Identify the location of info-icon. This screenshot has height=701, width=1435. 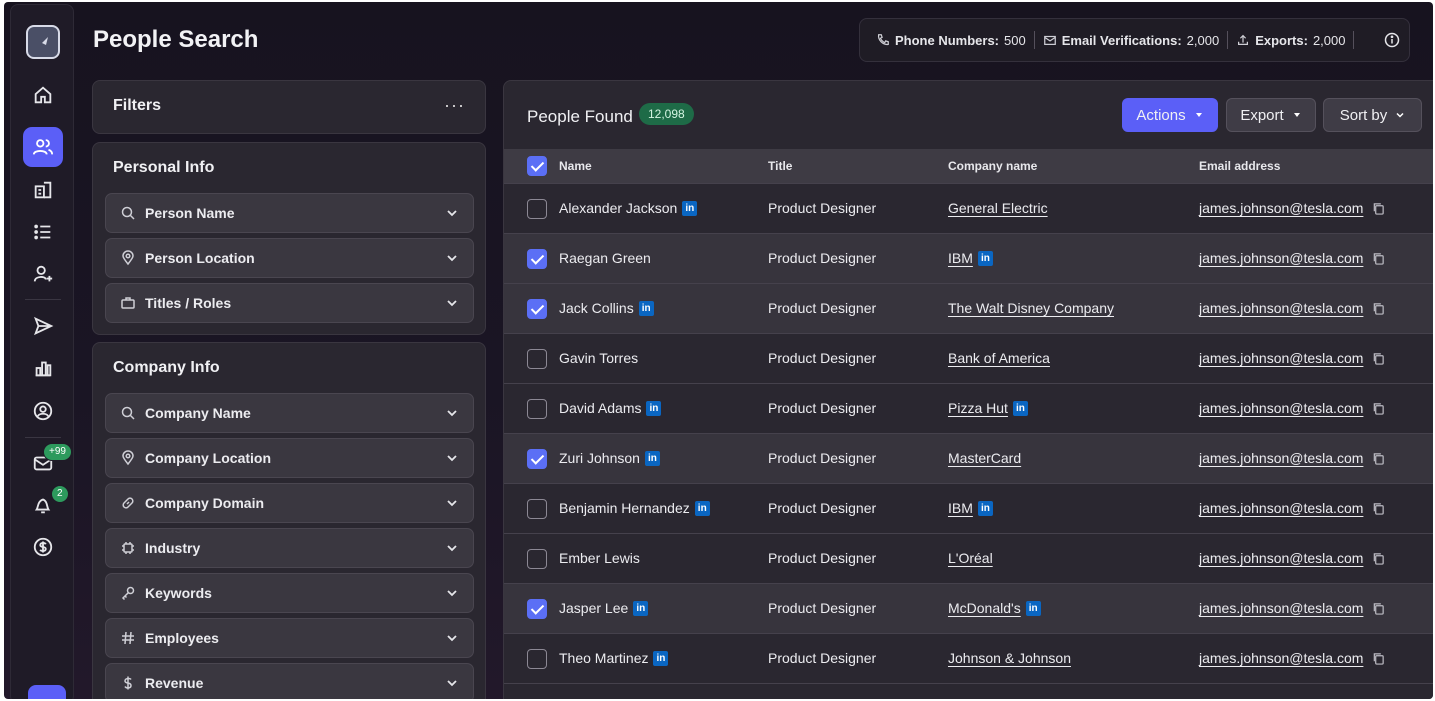
(1392, 40).